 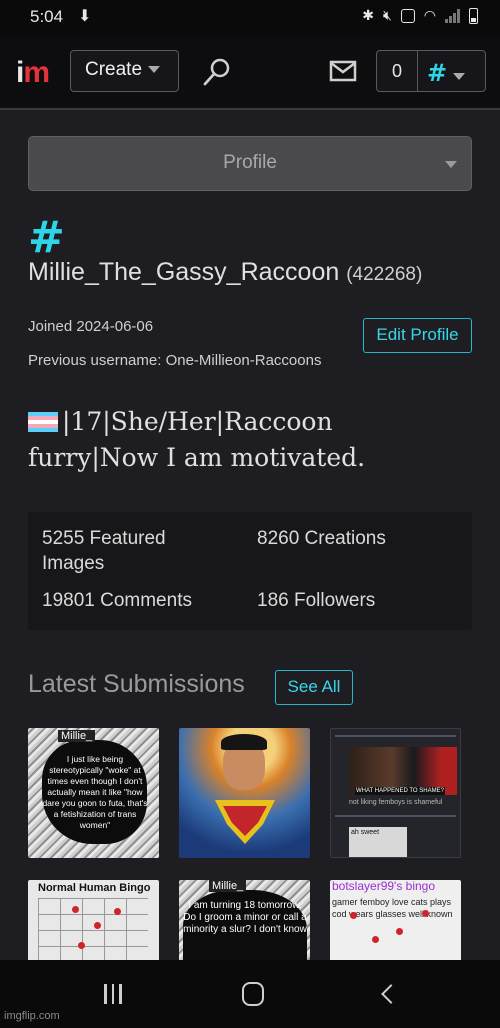 I want to click on previous-username: Previous username: One-Millieon-Raccoons, so click(x=175, y=360).